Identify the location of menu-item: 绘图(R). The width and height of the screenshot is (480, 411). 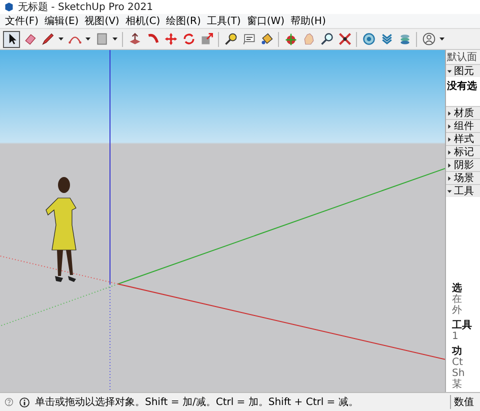
(183, 21).